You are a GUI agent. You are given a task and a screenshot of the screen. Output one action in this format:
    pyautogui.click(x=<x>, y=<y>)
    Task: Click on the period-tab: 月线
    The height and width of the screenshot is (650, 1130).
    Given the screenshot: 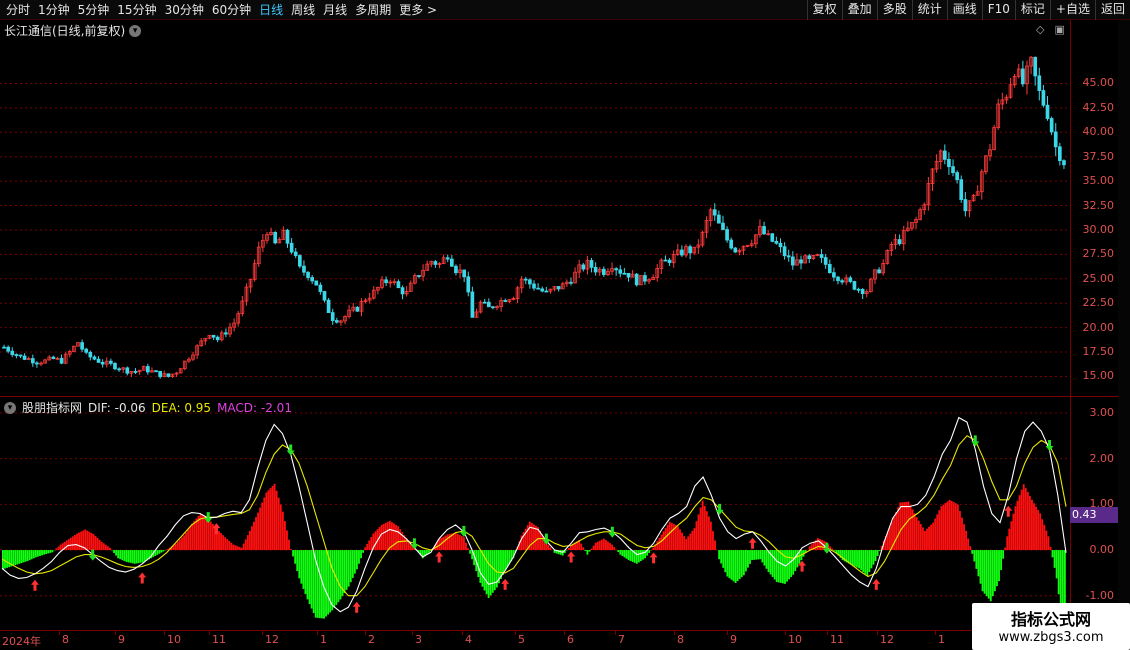 What is the action you would take?
    pyautogui.click(x=335, y=10)
    